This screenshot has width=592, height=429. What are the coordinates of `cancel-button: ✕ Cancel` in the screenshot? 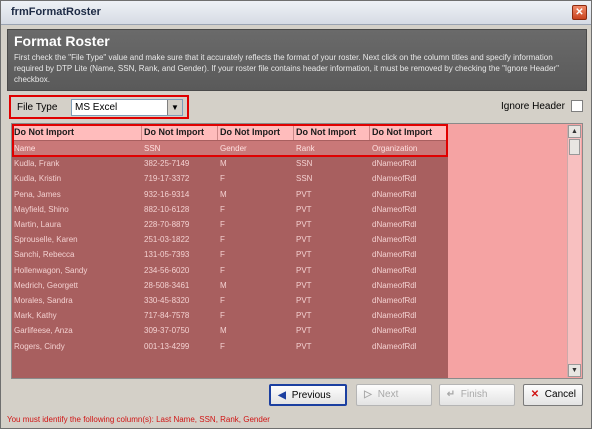 It's located at (553, 395).